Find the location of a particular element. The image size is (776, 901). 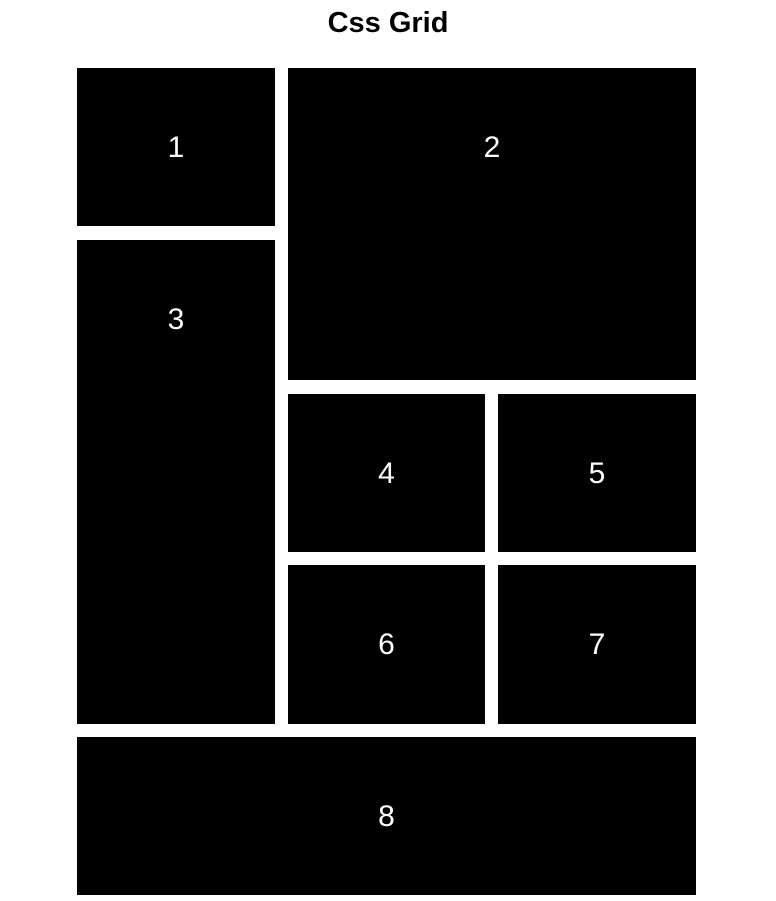

grid-cell-5: 5 is located at coordinates (597, 473).